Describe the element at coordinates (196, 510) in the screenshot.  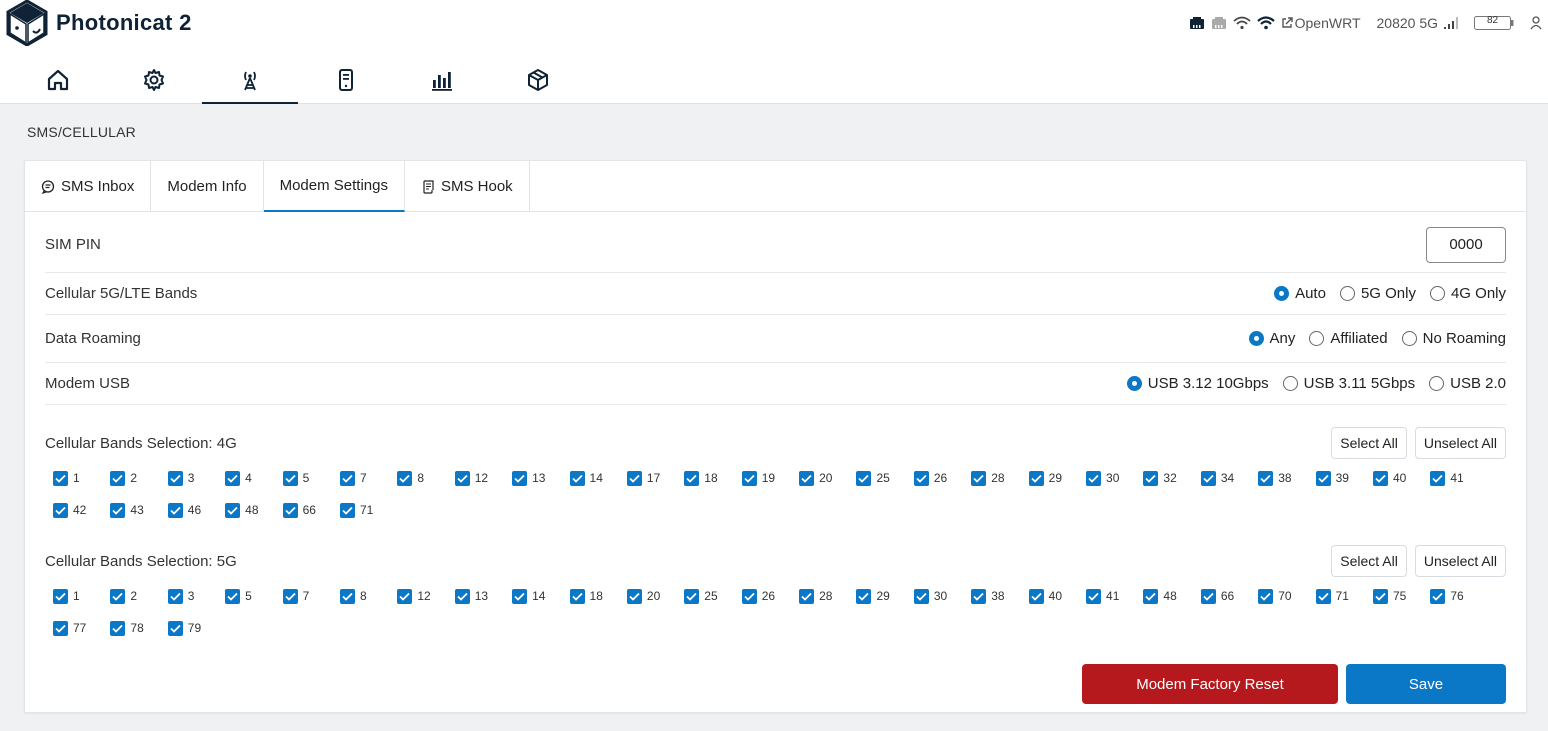
I see `bands-4g-checkbox: 46` at that location.